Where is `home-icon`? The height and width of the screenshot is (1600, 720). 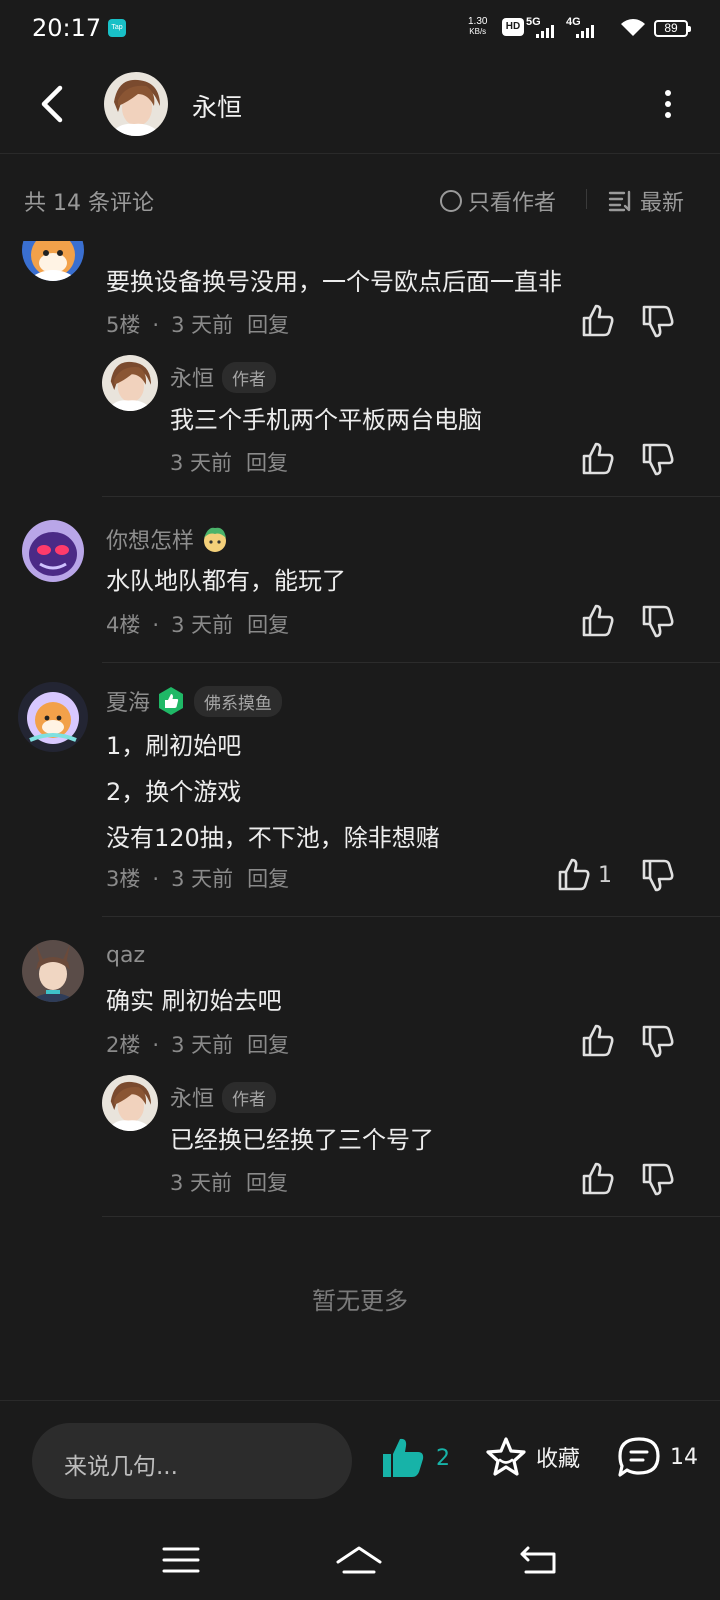 home-icon is located at coordinates (359, 1560).